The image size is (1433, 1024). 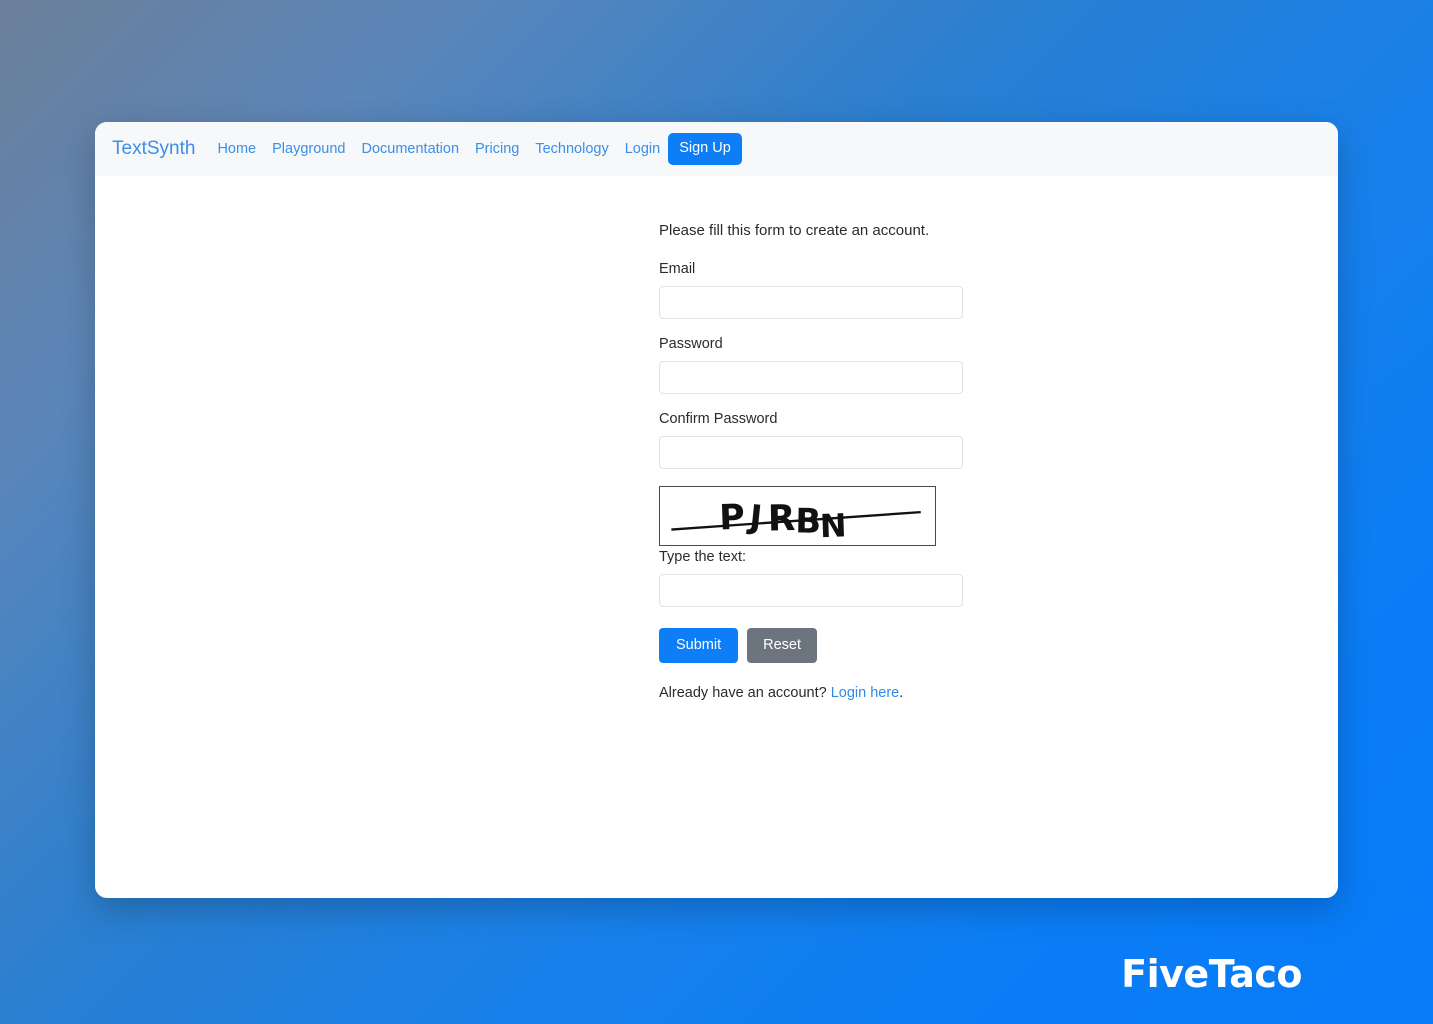 I want to click on nav-link-home: Home, so click(x=236, y=149).